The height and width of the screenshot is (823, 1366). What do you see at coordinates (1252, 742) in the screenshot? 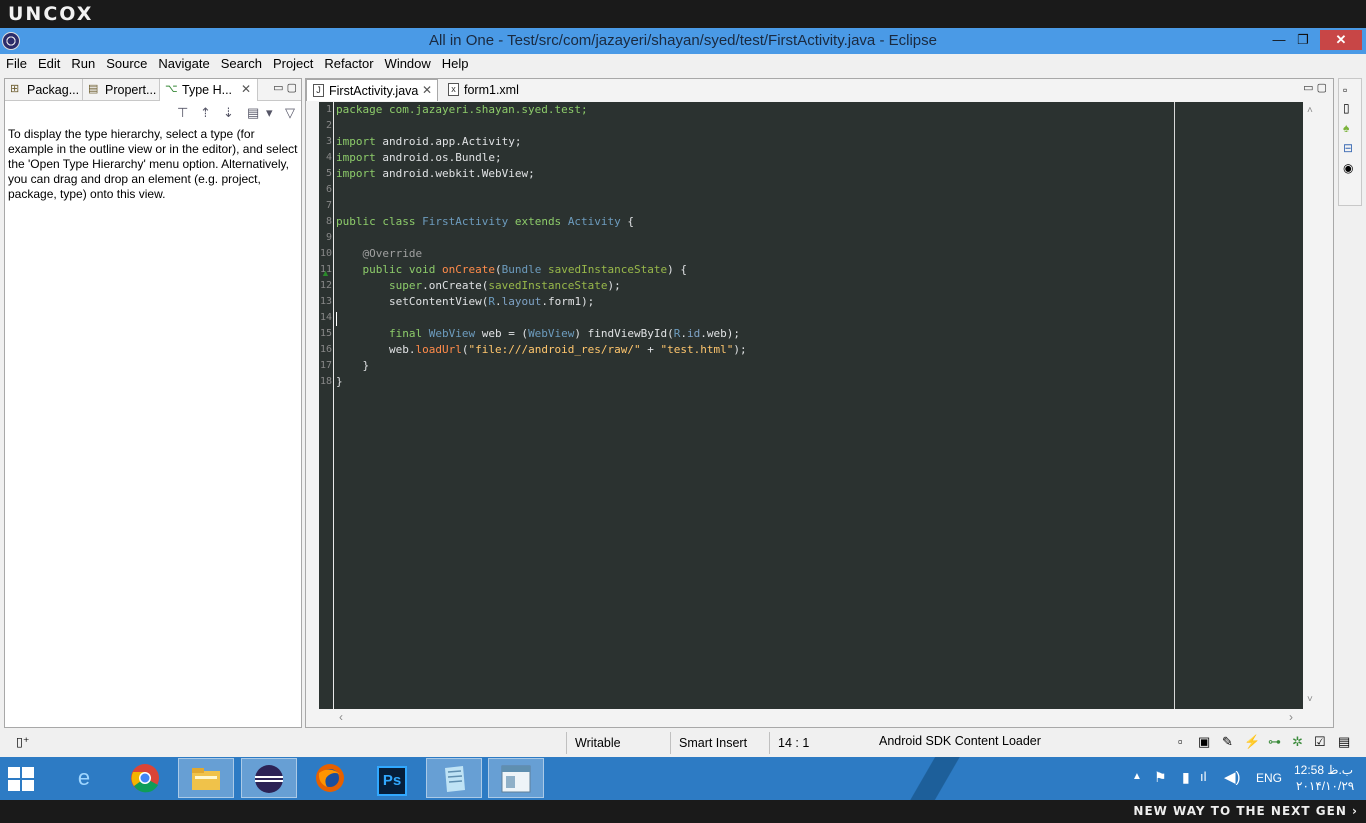
I see `plug-icon: ⚡` at bounding box center [1252, 742].